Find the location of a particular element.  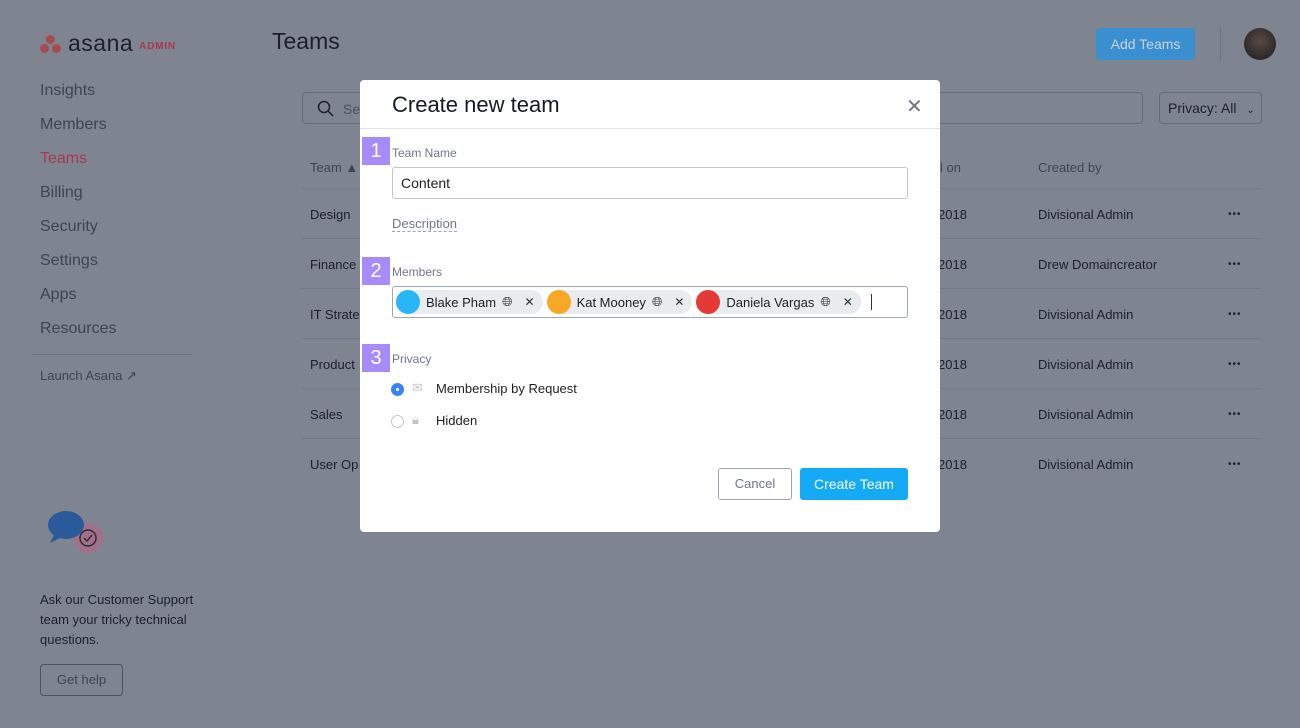

sidebar-item-resources: Resources is located at coordinates (78, 335).